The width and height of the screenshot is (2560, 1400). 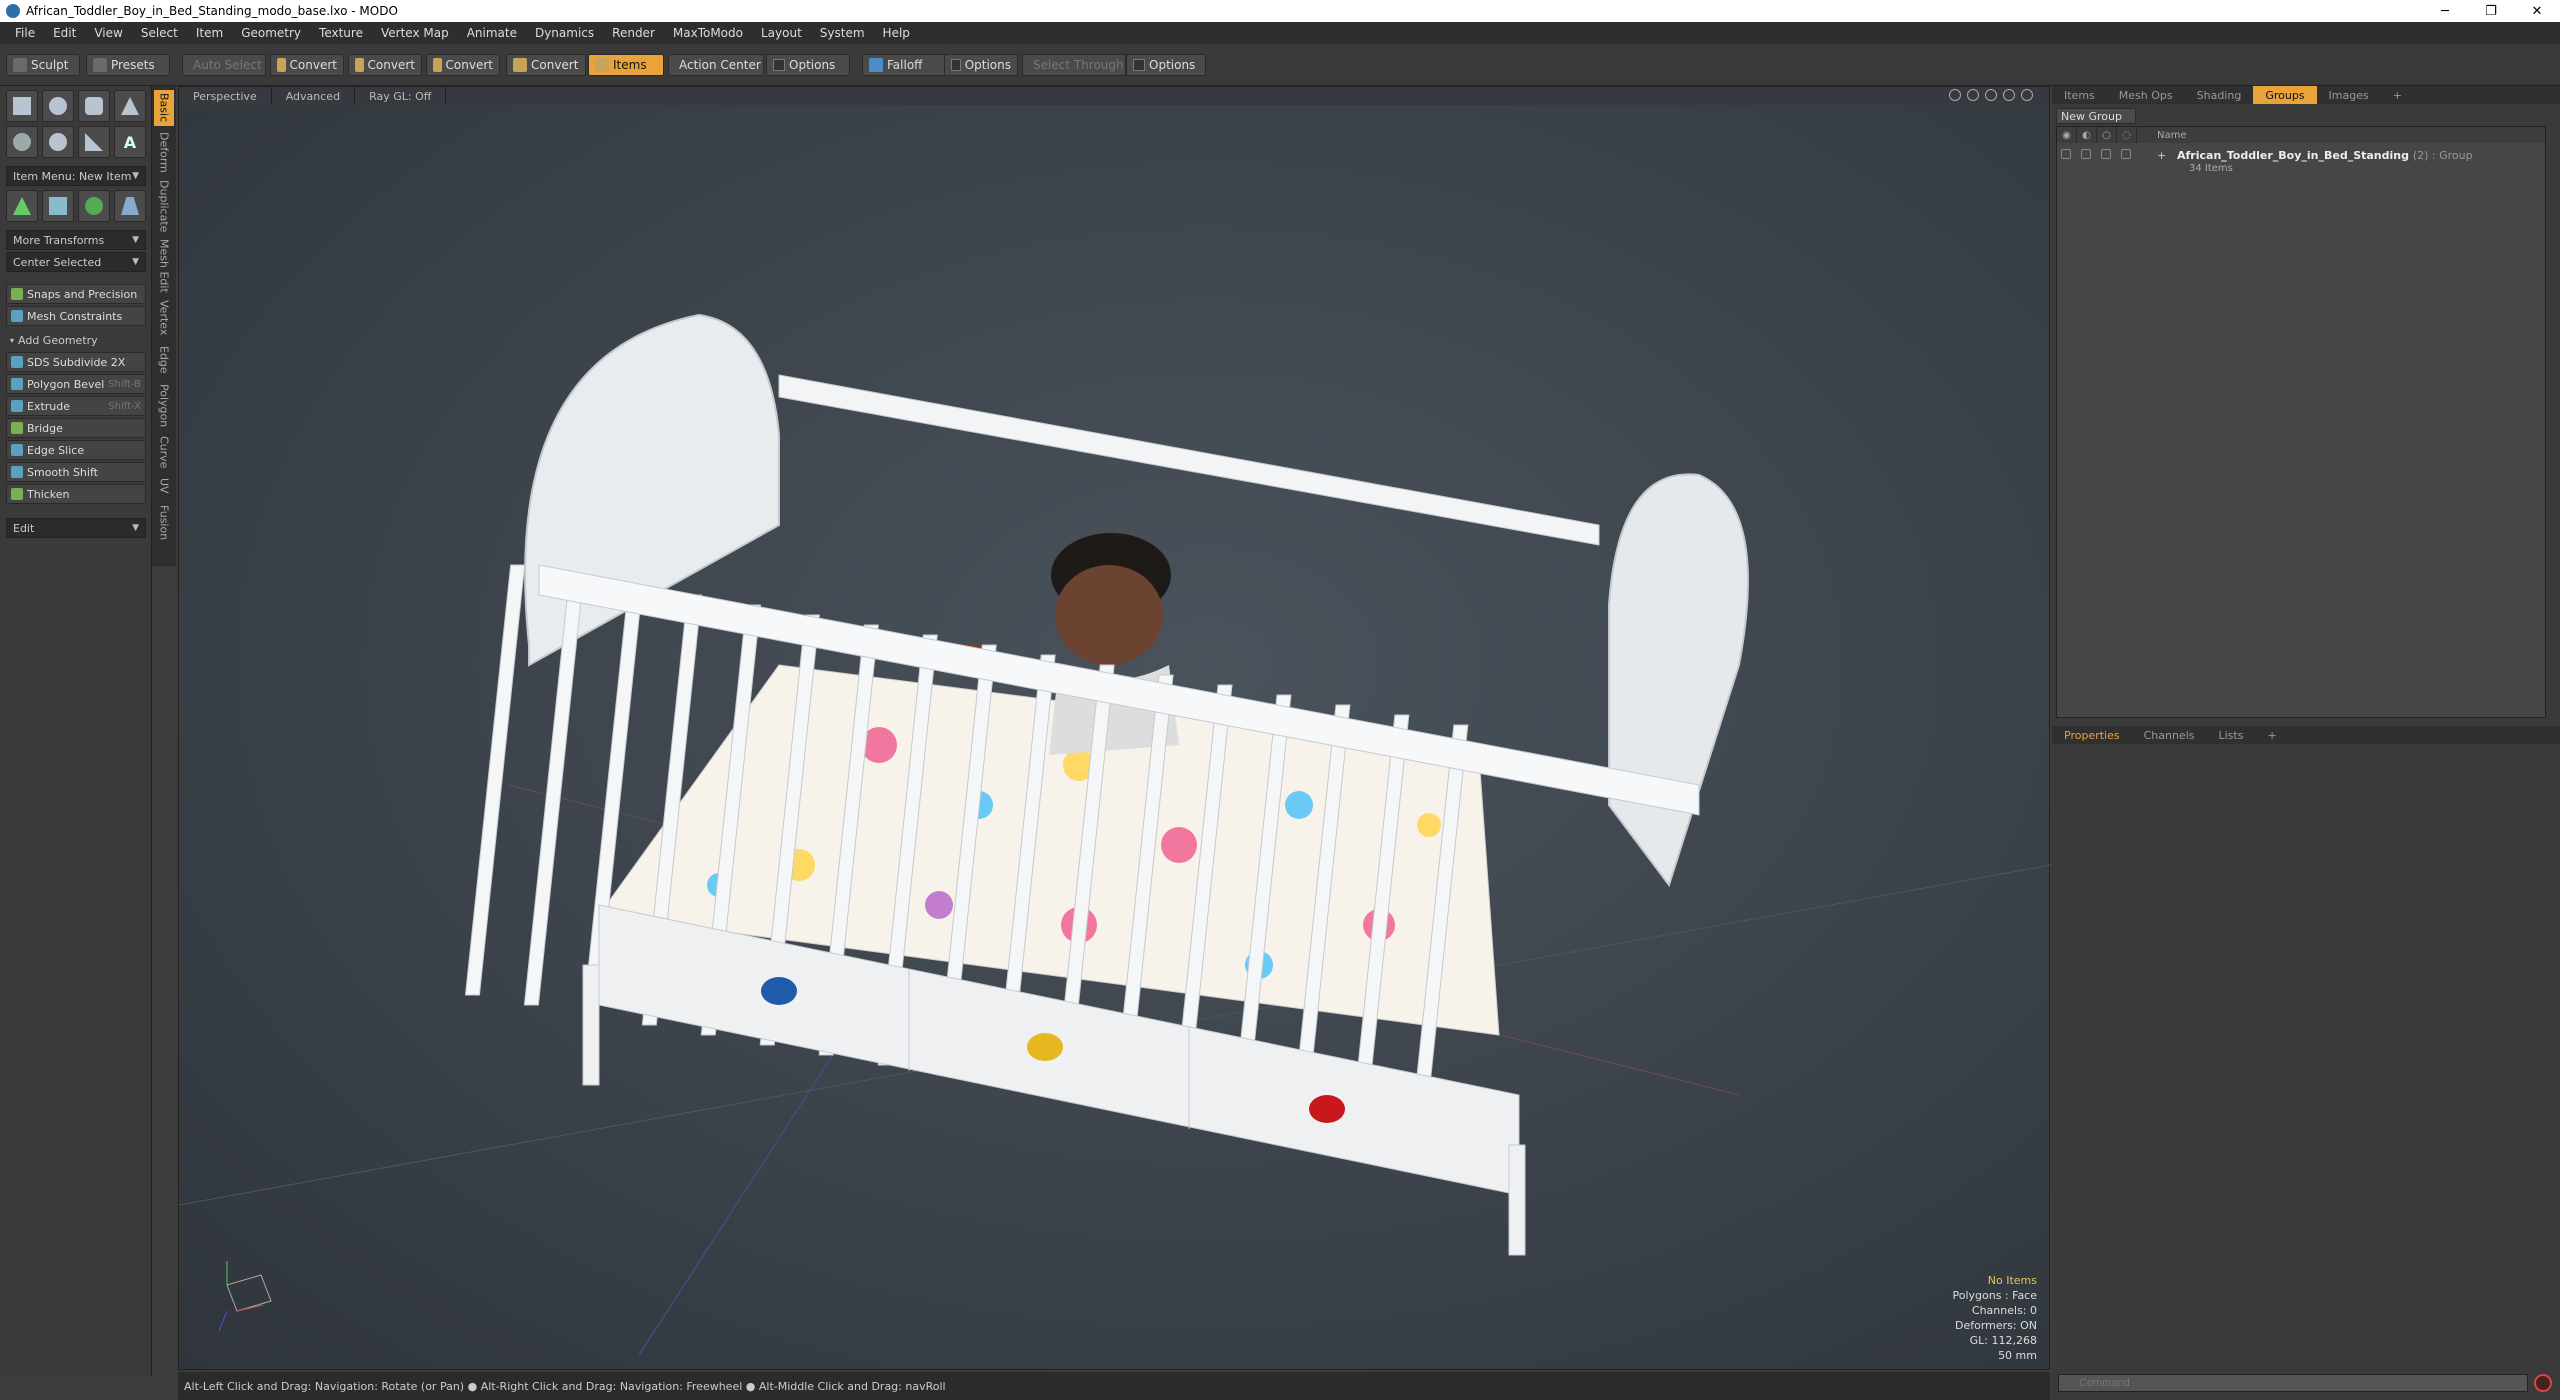 I want to click on tab-curve: Curve, so click(x=164, y=452).